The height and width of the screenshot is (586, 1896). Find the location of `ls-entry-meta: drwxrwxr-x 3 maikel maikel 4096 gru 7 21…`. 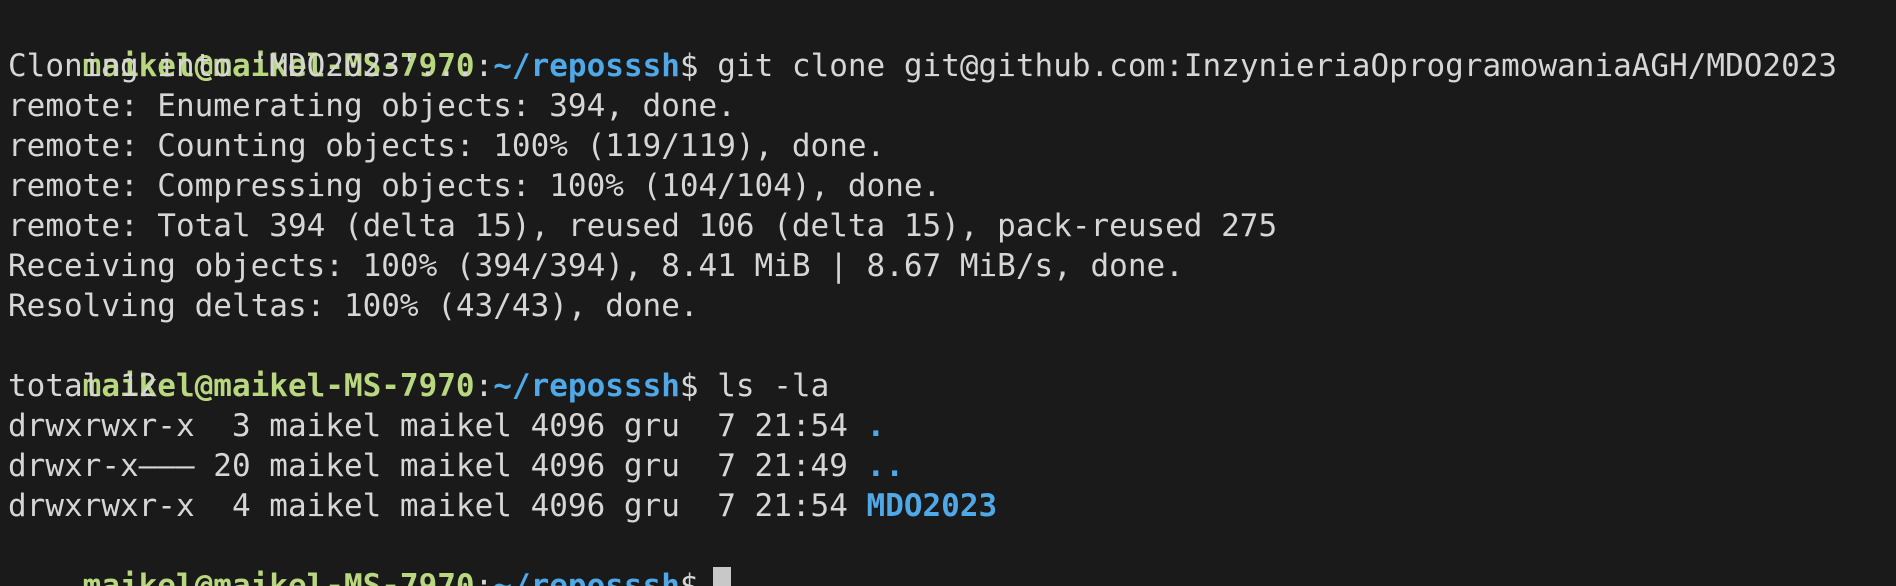

ls-entry-meta: drwxrwxr-x 3 maikel maikel 4096 gru 7 21… is located at coordinates (437, 426).